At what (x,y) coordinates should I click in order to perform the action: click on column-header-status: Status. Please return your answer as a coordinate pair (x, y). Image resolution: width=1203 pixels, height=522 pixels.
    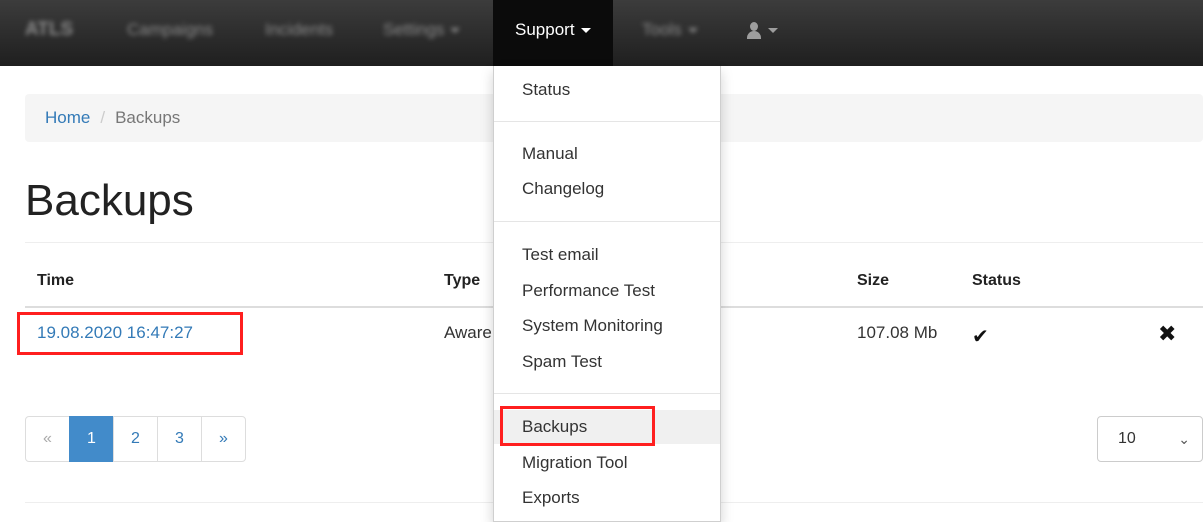
    Looking at the image, I should click on (996, 280).